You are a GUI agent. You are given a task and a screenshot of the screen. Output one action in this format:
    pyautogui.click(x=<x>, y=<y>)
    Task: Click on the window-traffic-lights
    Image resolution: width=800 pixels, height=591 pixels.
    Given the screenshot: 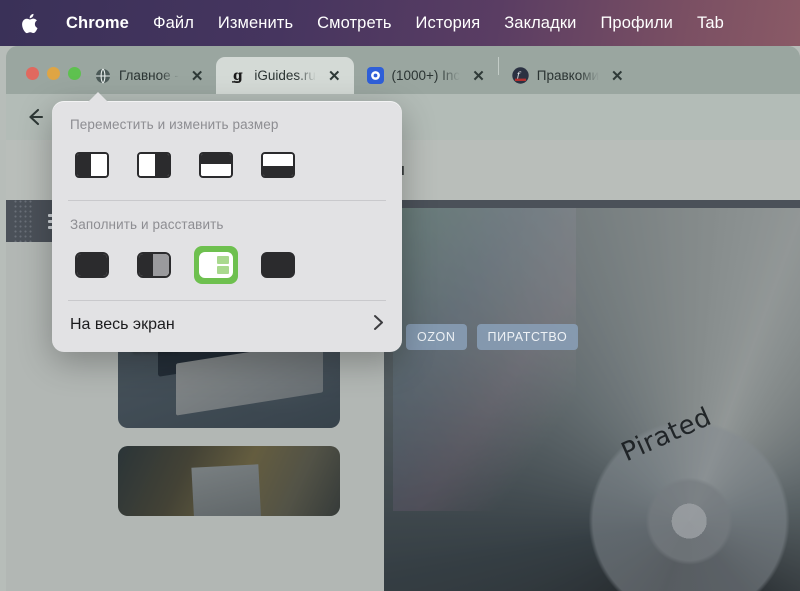 What is the action you would take?
    pyautogui.click(x=43, y=80)
    